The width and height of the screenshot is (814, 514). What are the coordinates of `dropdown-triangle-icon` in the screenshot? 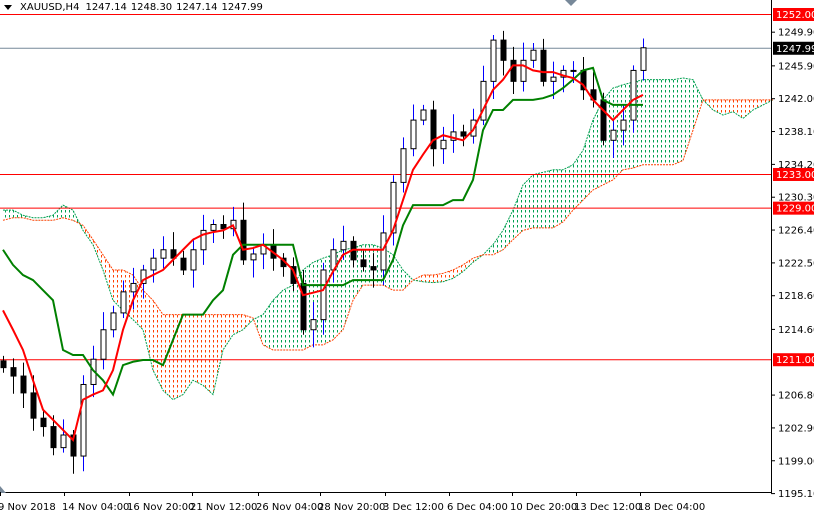 It's located at (8, 7).